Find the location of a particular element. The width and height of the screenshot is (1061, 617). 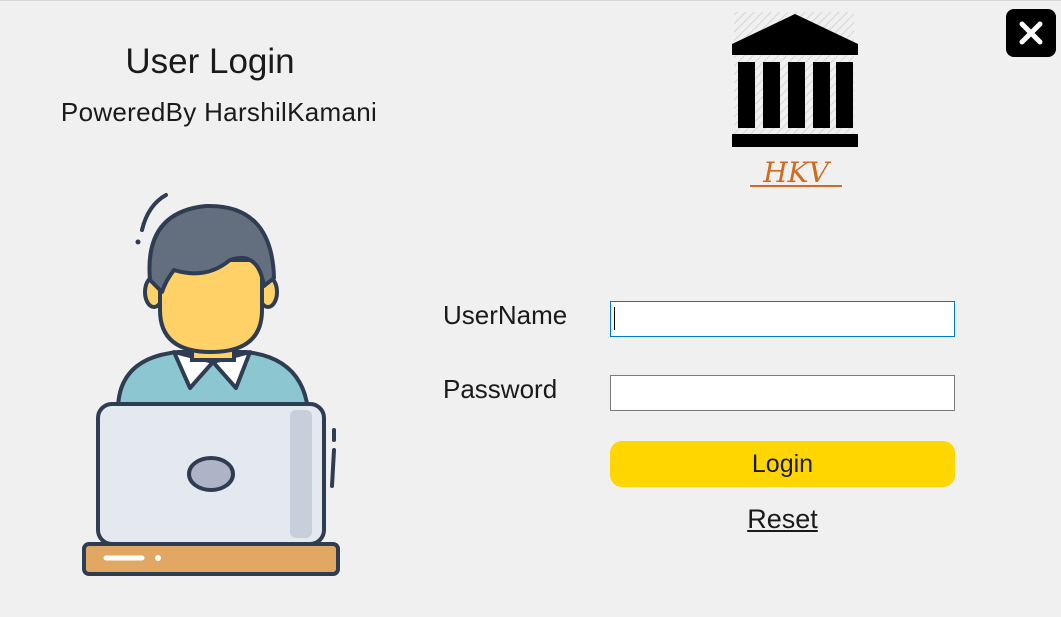

powered-by-subtitle: PoweredBy HarshilKamani is located at coordinates (219, 112).